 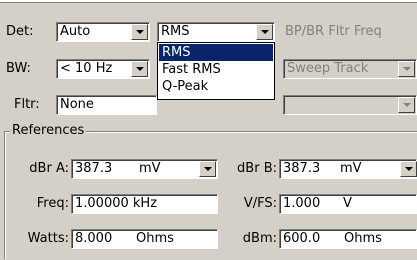 I want to click on freq-field: 1.00000 kHz, so click(x=144, y=204).